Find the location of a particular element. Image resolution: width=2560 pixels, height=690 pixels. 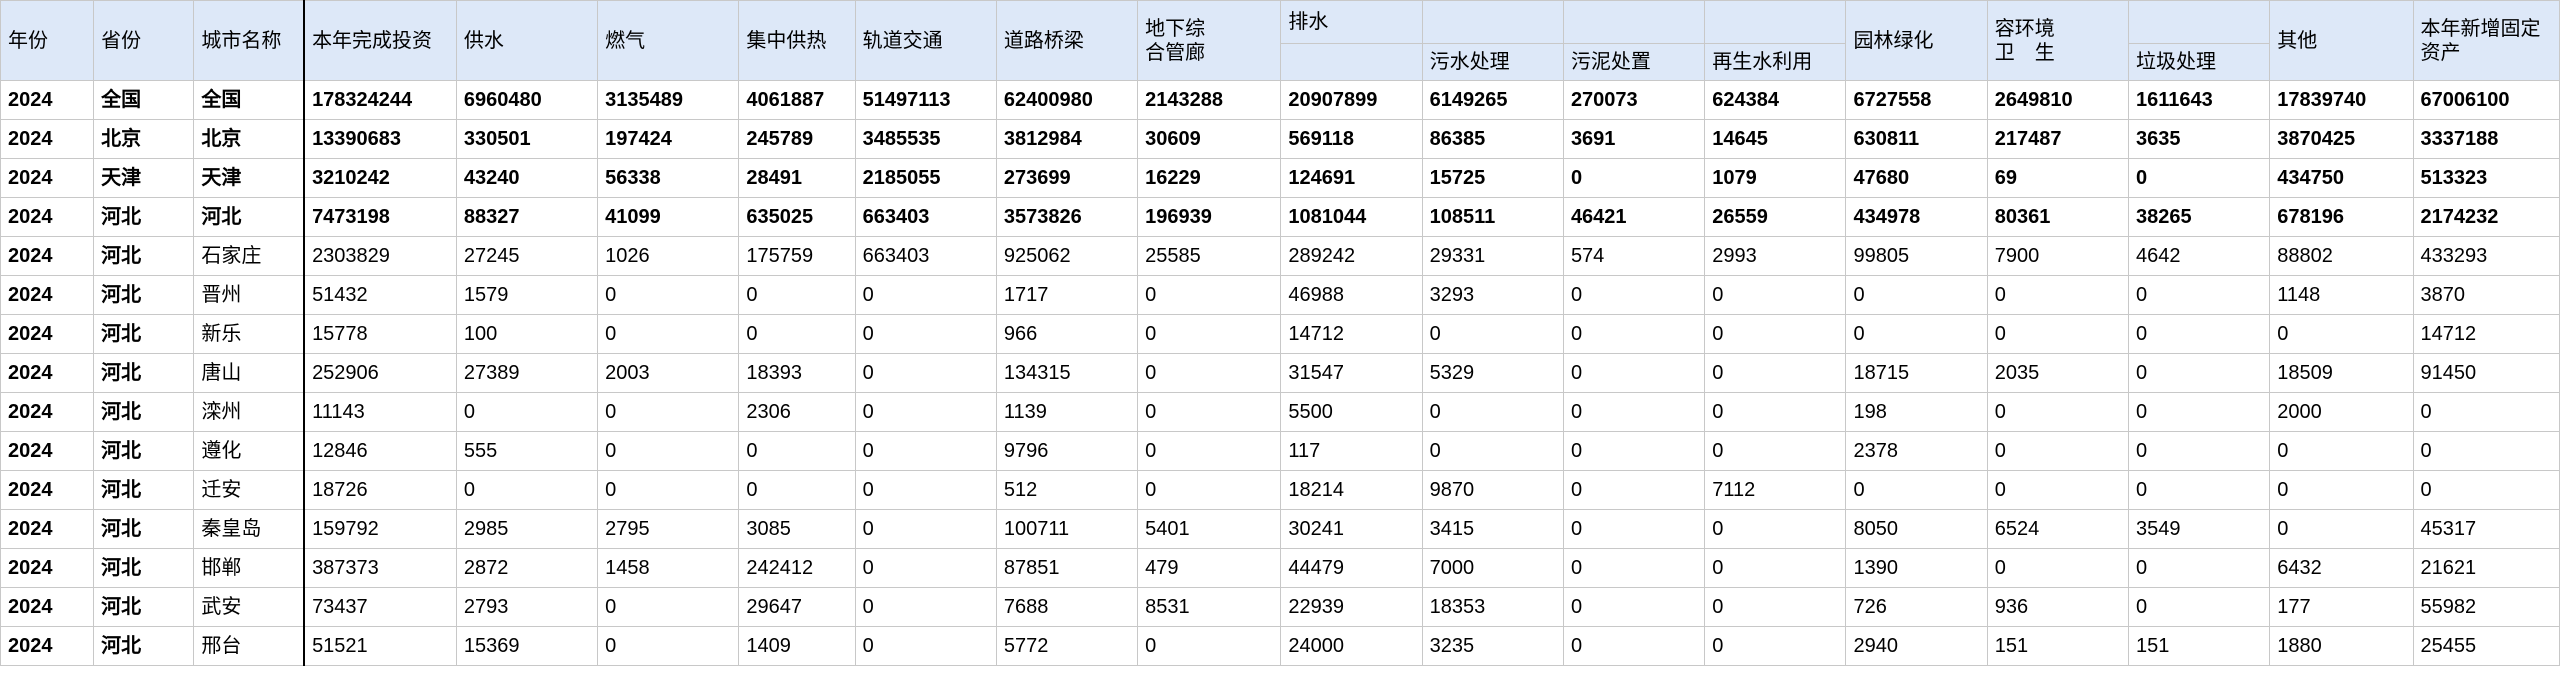

header-garbage: 垃圾处理 is located at coordinates (2199, 62).